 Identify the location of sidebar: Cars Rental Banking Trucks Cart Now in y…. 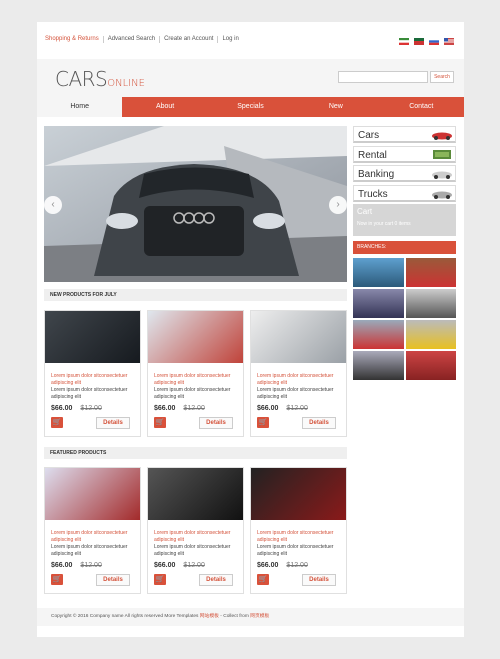
(404, 253).